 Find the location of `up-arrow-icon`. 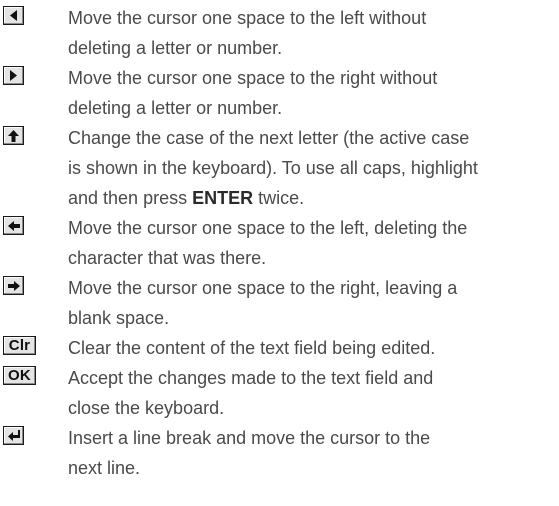

up-arrow-icon is located at coordinates (13, 135).